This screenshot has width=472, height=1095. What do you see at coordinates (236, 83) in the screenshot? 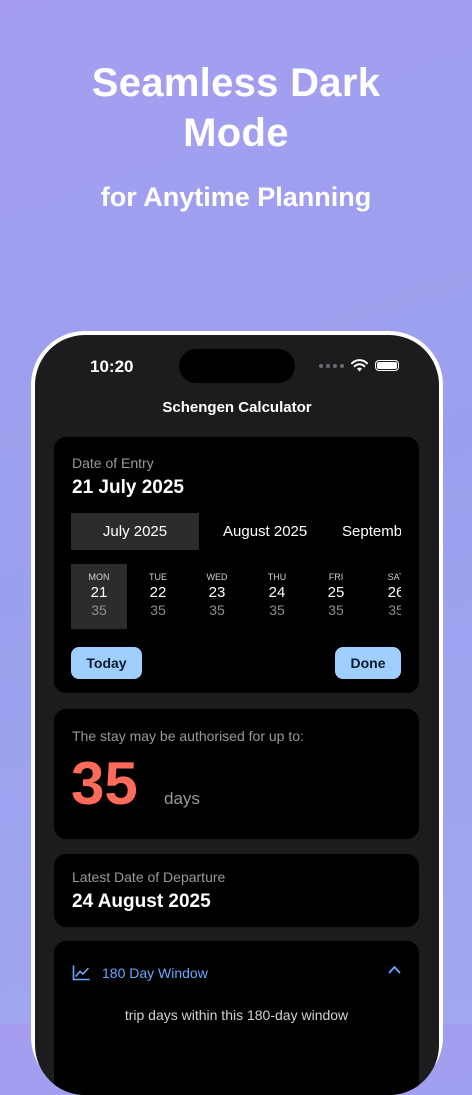
I see `promo-headline-line1: Seamless Dark` at bounding box center [236, 83].